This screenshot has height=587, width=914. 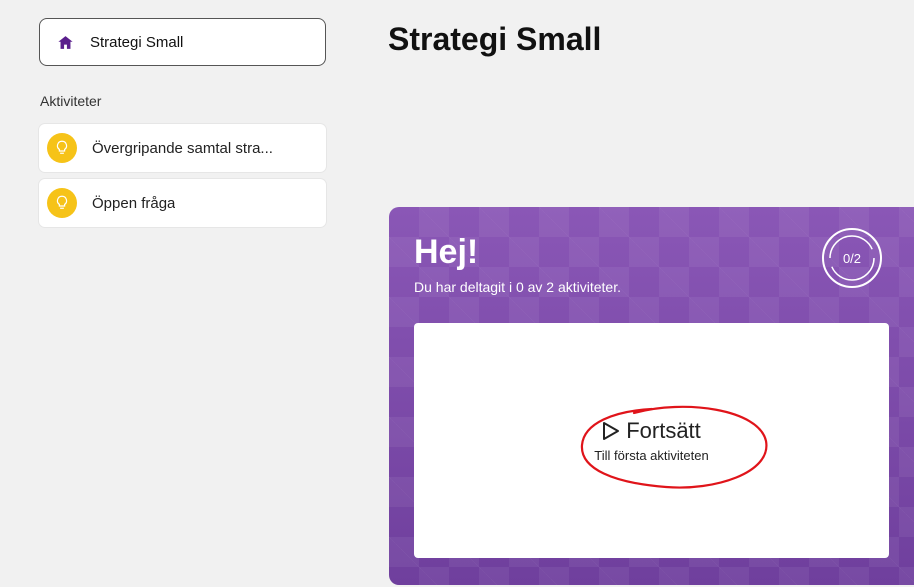 What do you see at coordinates (651, 455) in the screenshot?
I see `continue-sublabel: Till första aktiviteten` at bounding box center [651, 455].